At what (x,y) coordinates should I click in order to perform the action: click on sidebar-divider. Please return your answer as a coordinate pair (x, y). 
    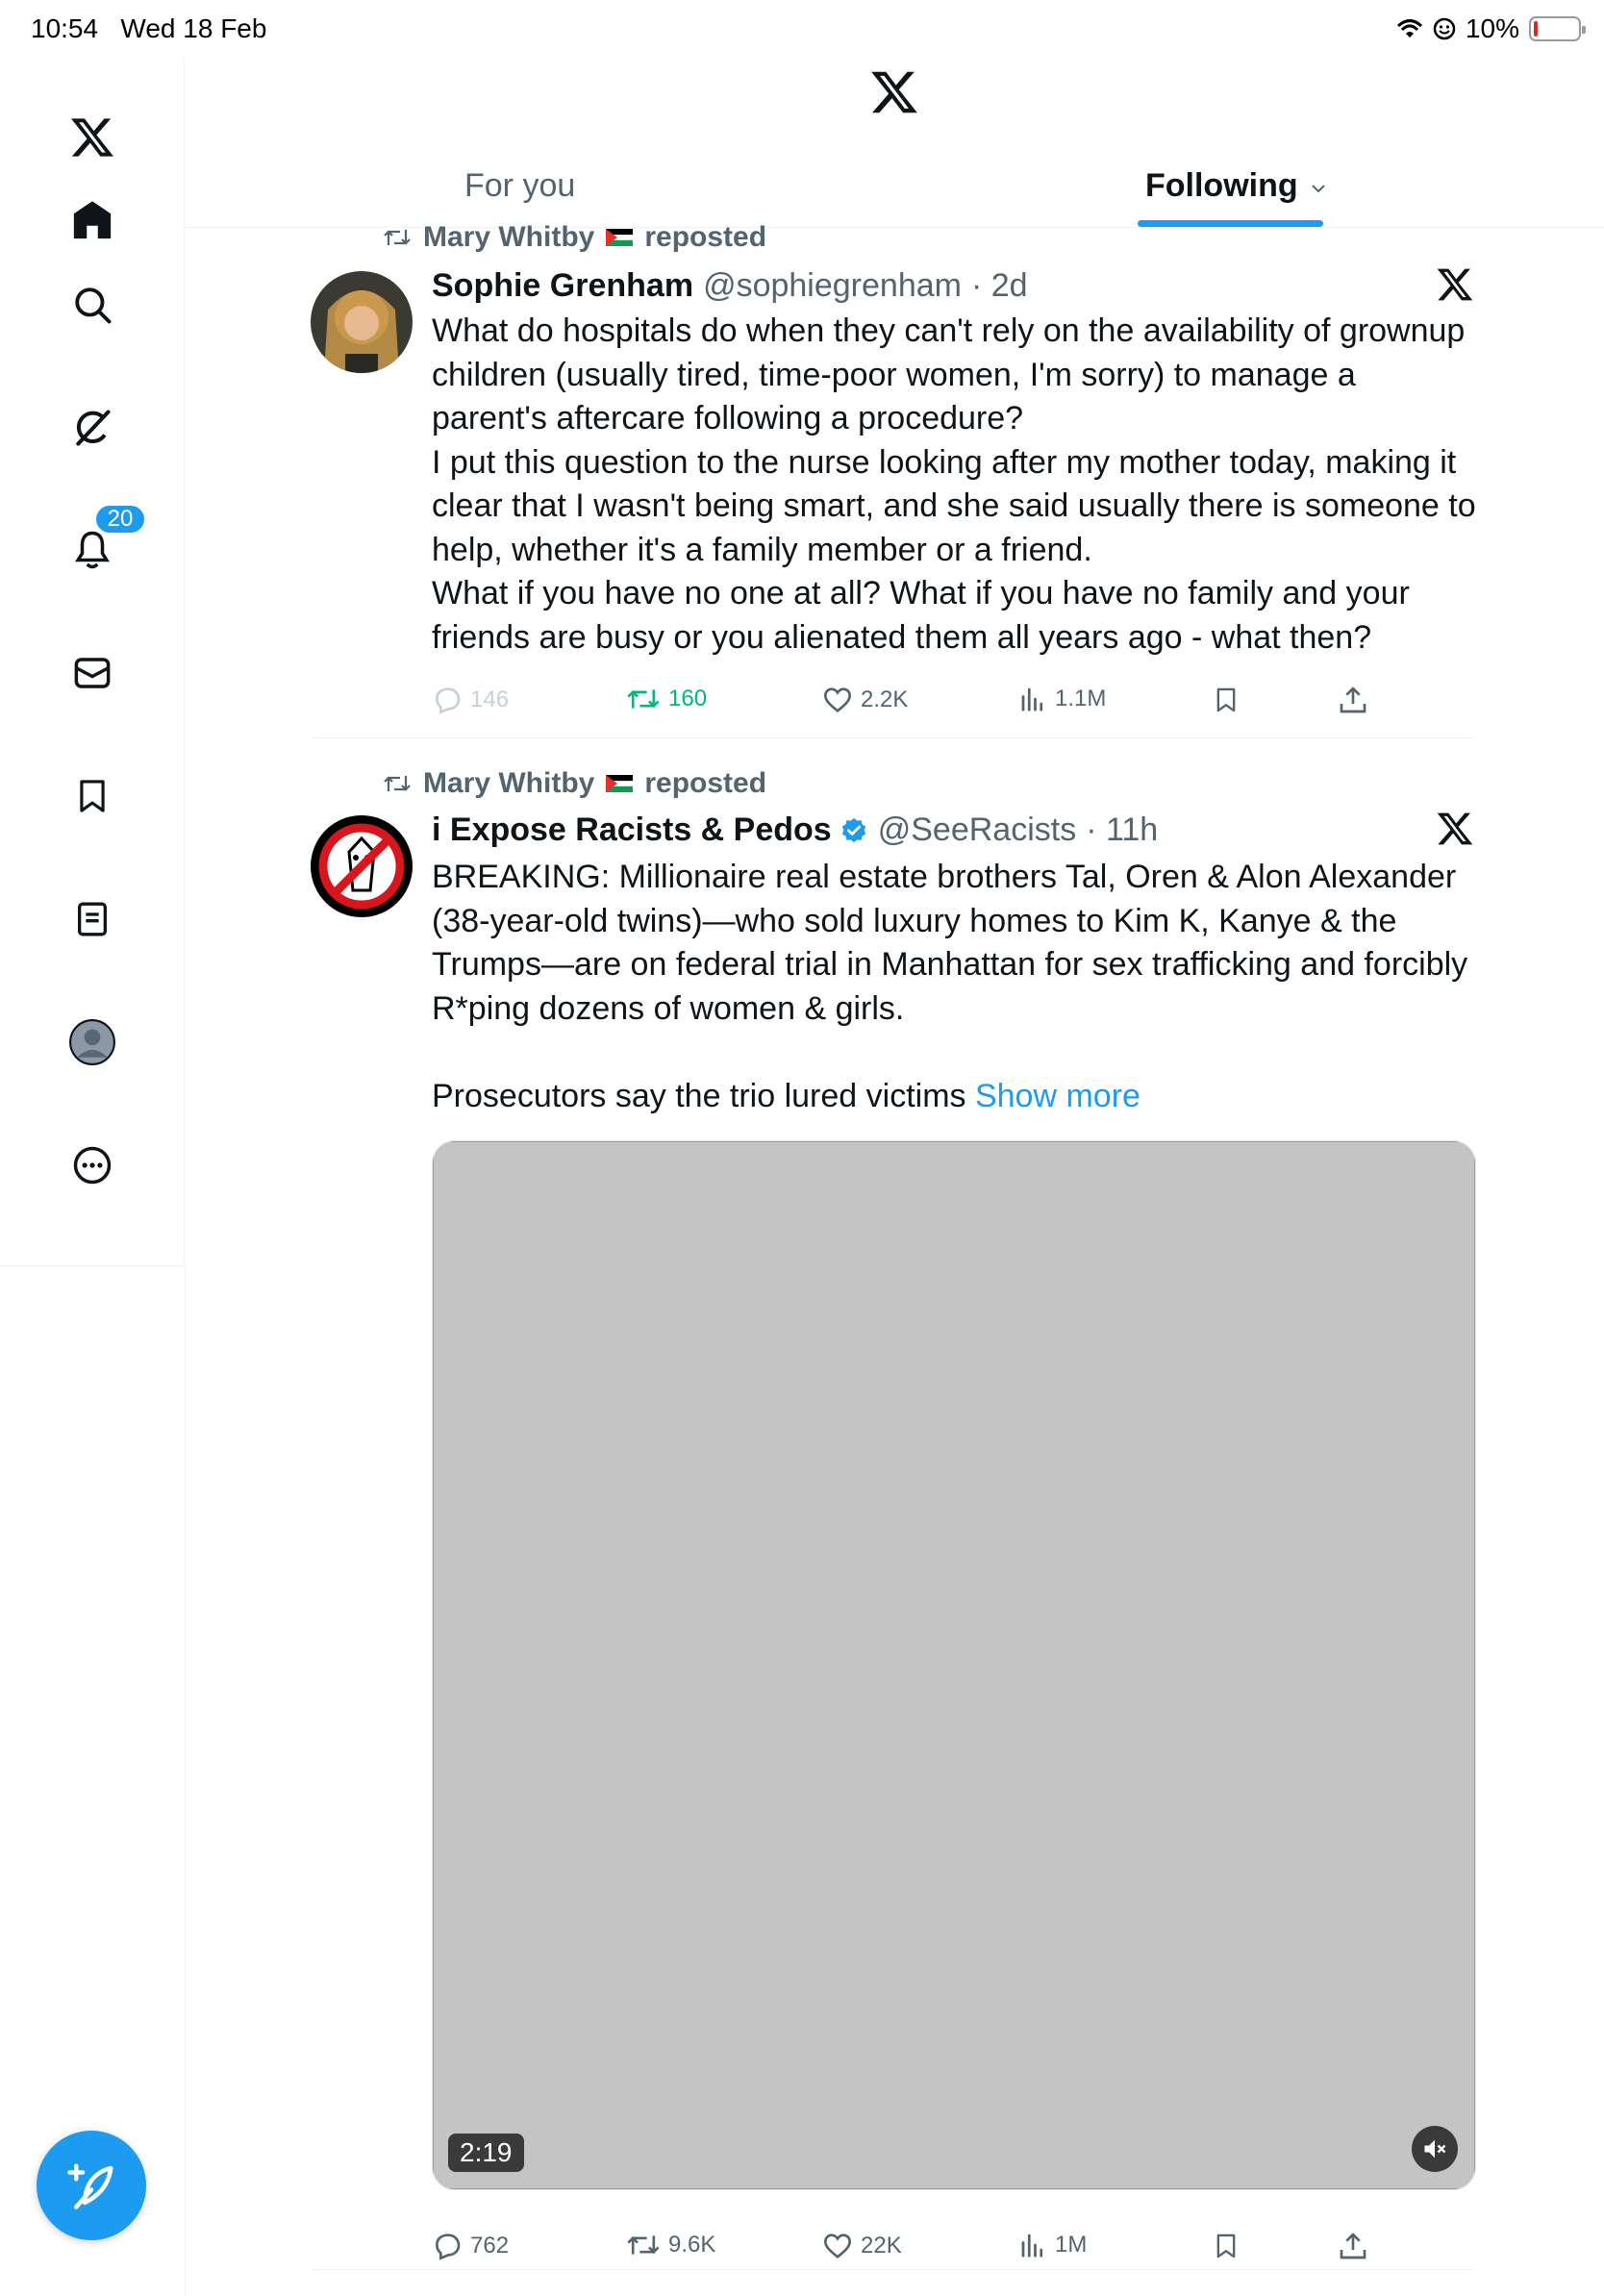
    Looking at the image, I should click on (185, 1781).